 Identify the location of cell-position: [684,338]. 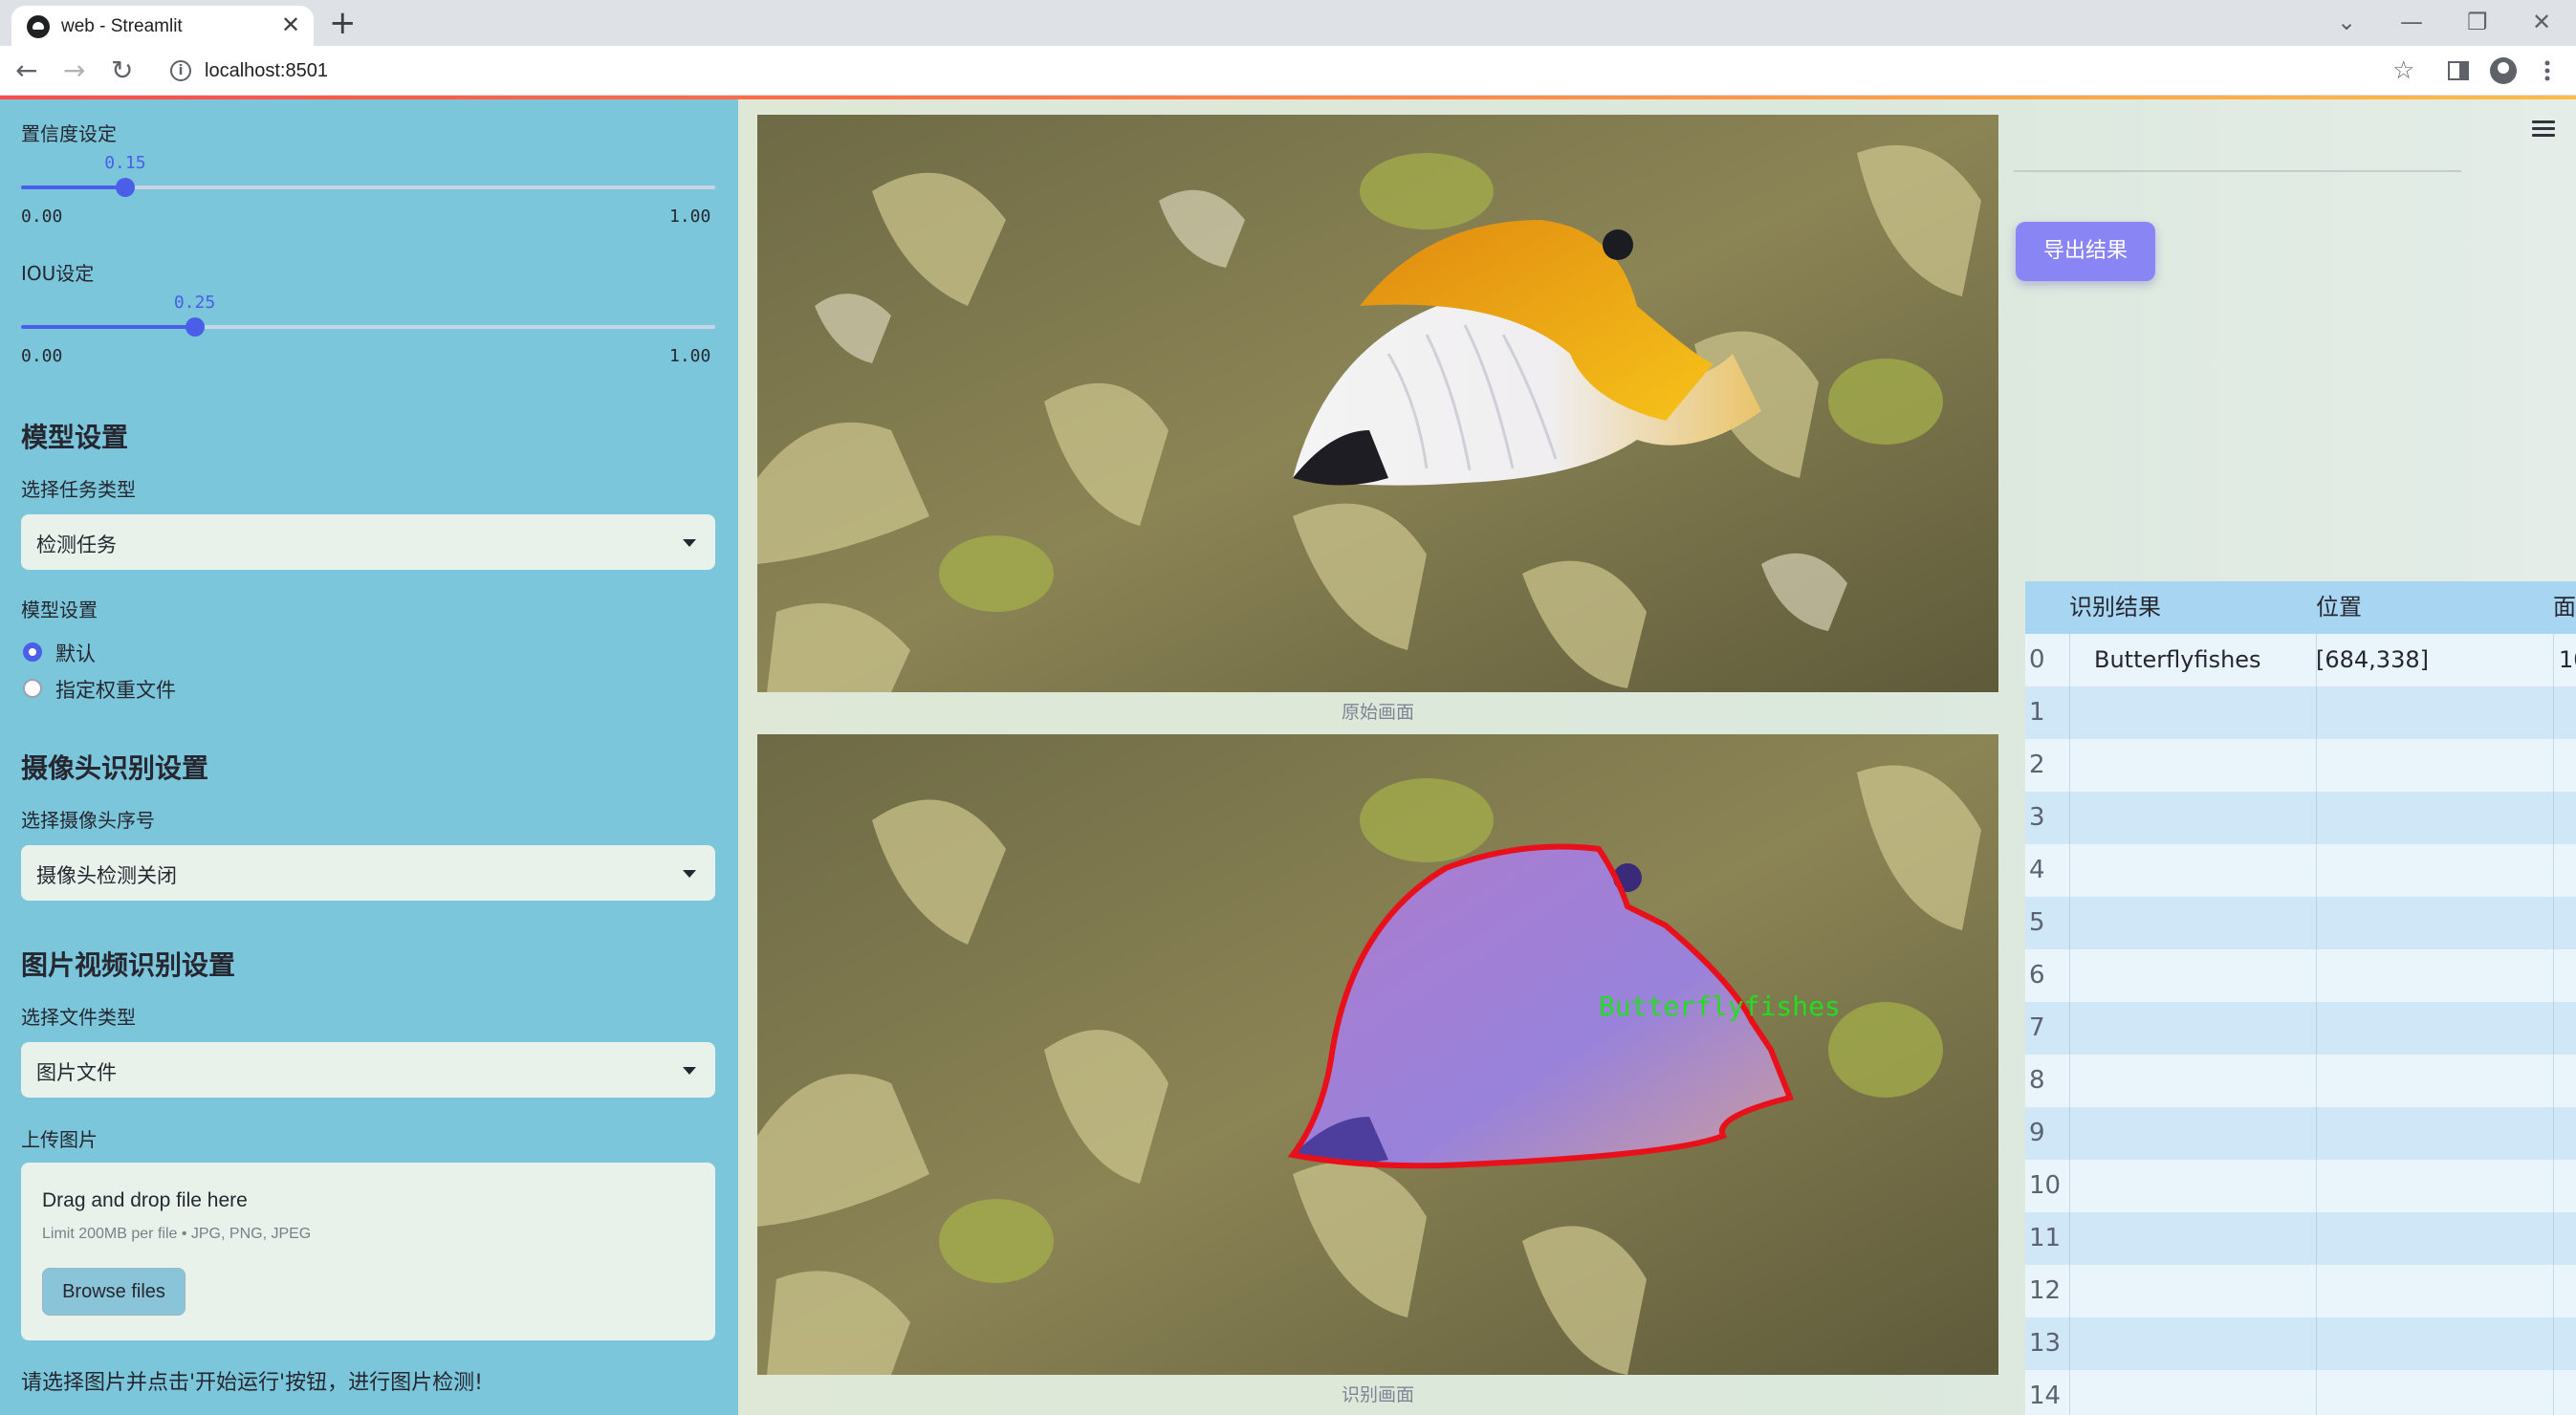
(2434, 660).